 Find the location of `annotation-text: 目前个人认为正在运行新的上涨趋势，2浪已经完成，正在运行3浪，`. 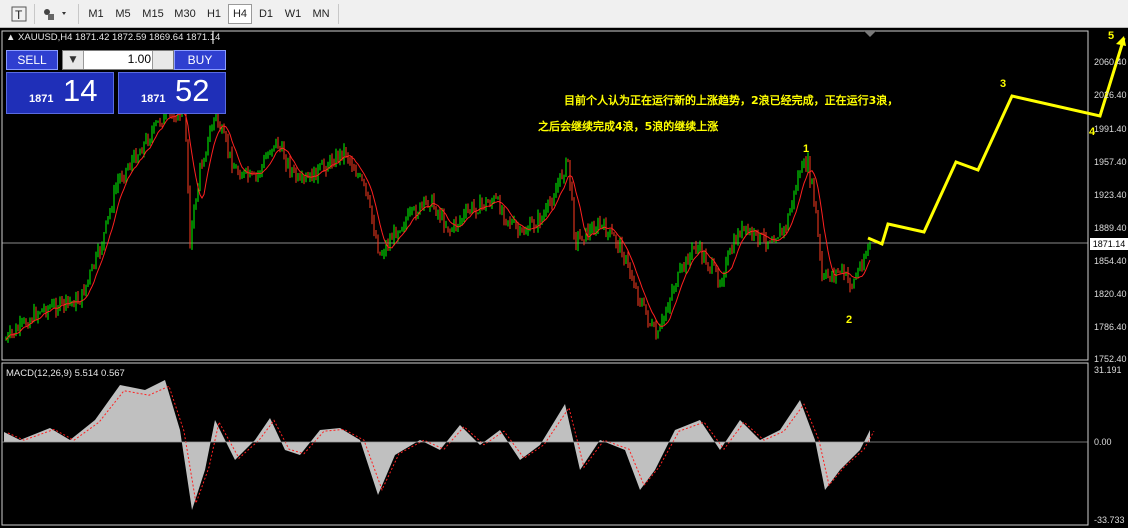

annotation-text: 目前个人认为正在运行新的上涨趋势，2浪已经完成，正在运行3浪， is located at coordinates (731, 100).